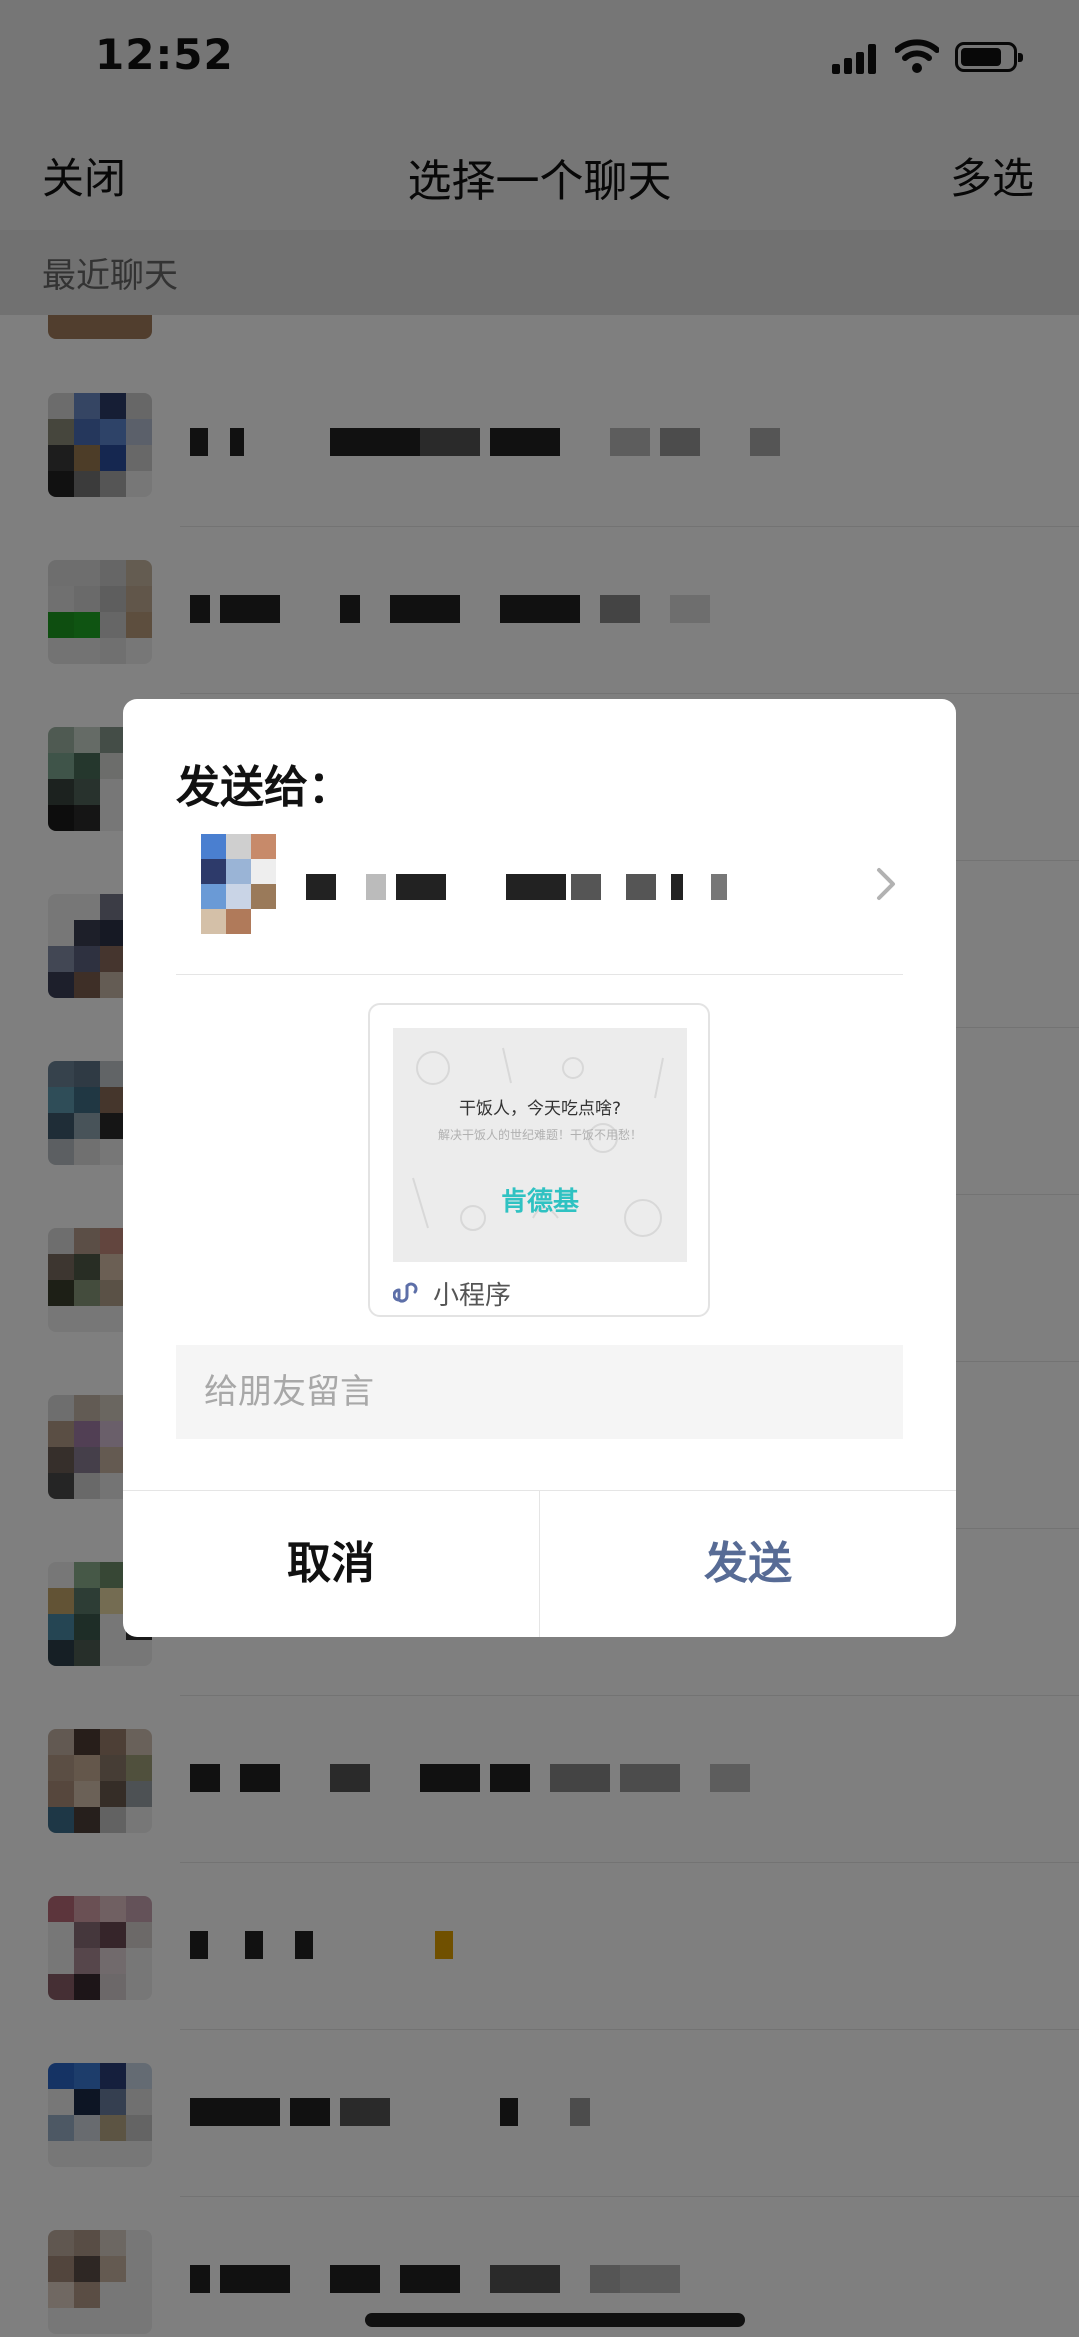  I want to click on recipient-name-redacted, so click(516, 888).